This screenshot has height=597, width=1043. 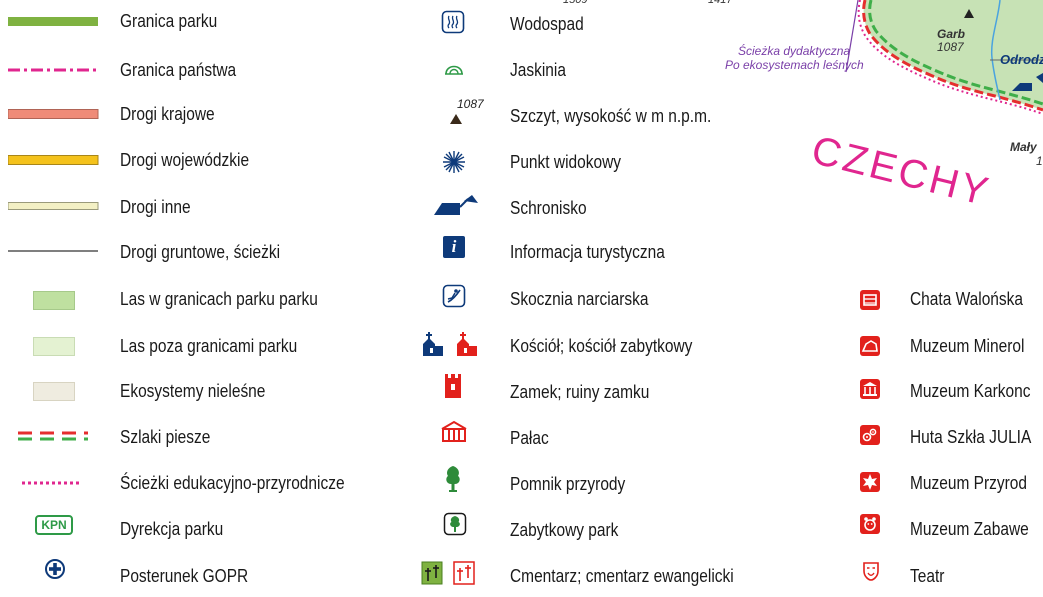 I want to click on legend-label-viewpoint: Punkt widokowy, so click(x=565, y=162).